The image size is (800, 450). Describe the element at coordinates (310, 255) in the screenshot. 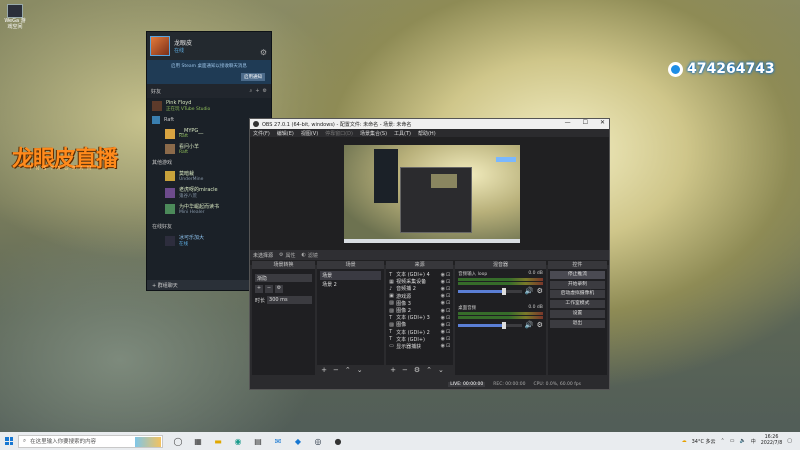

I see `filters-button: ◐ 滤镜` at that location.